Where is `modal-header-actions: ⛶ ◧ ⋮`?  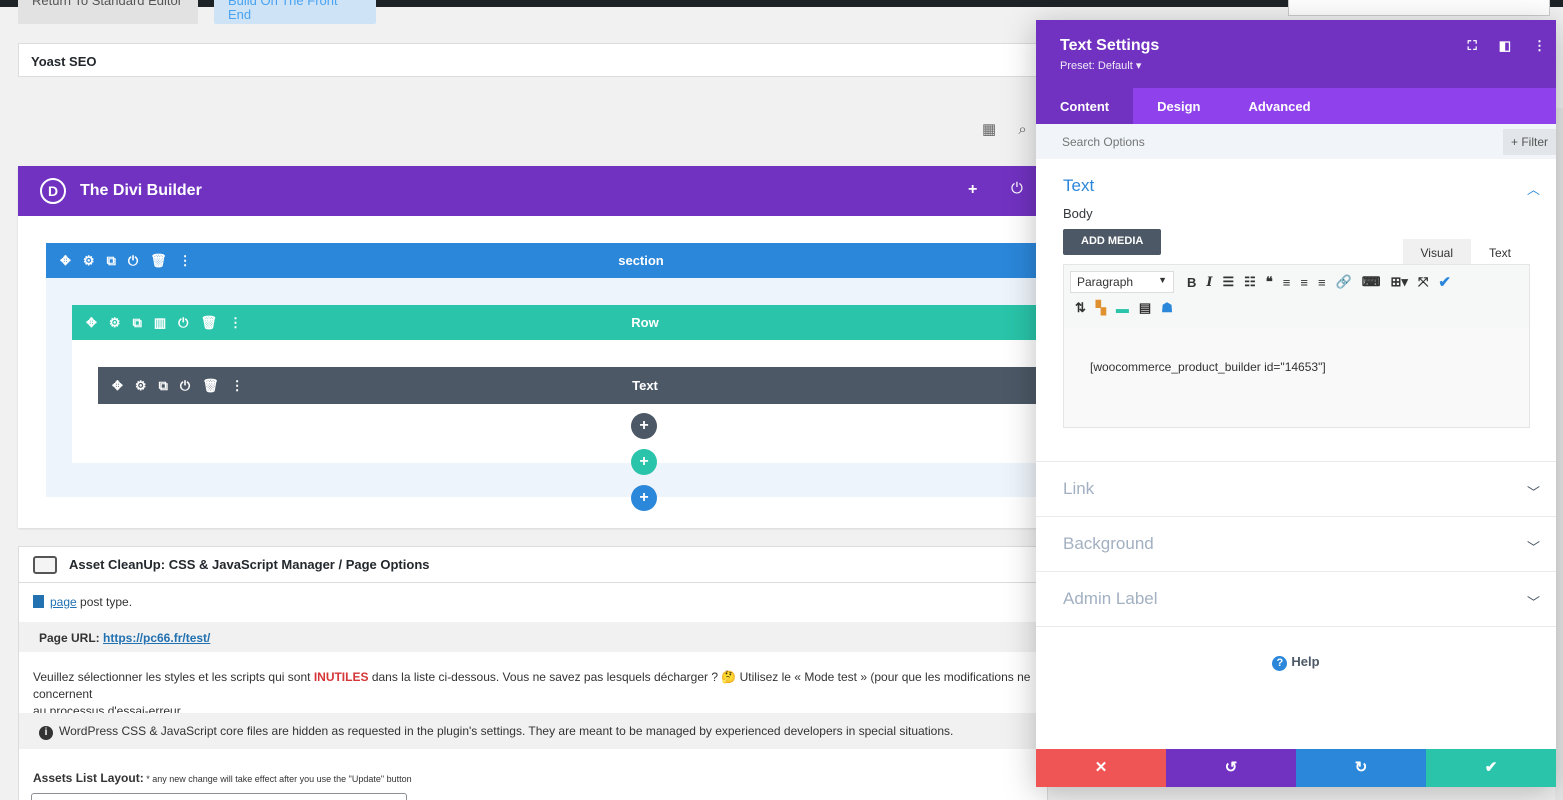 modal-header-actions: ⛶ ◧ ⋮ is located at coordinates (1496, 46).